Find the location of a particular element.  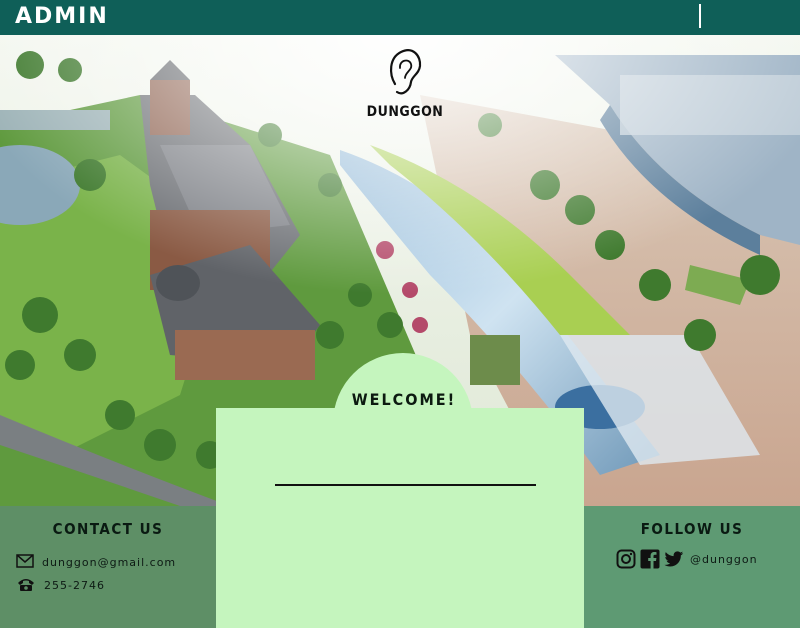

instagram-icon is located at coordinates (626, 559).